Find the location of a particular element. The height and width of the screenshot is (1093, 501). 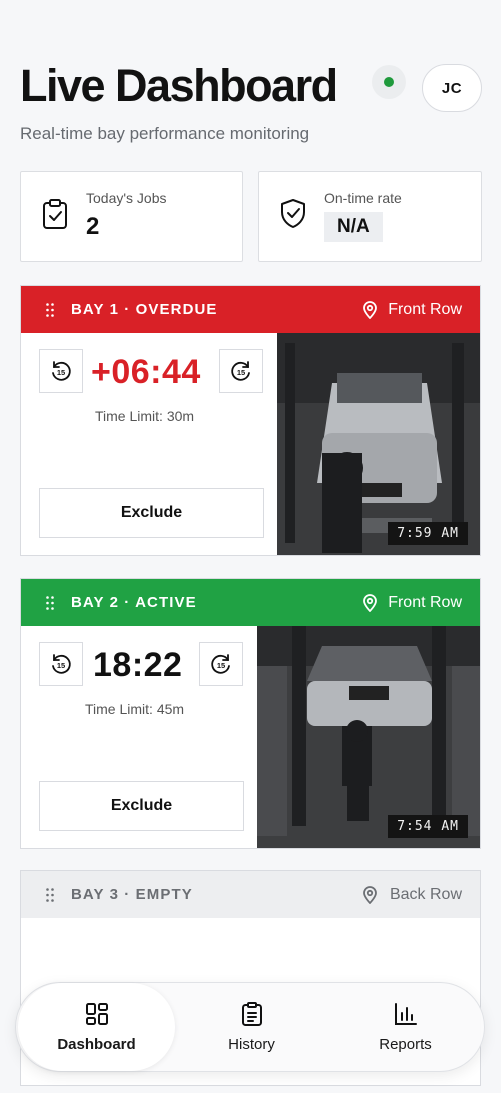

nav-label: Dashboard is located at coordinates (96, 1044).